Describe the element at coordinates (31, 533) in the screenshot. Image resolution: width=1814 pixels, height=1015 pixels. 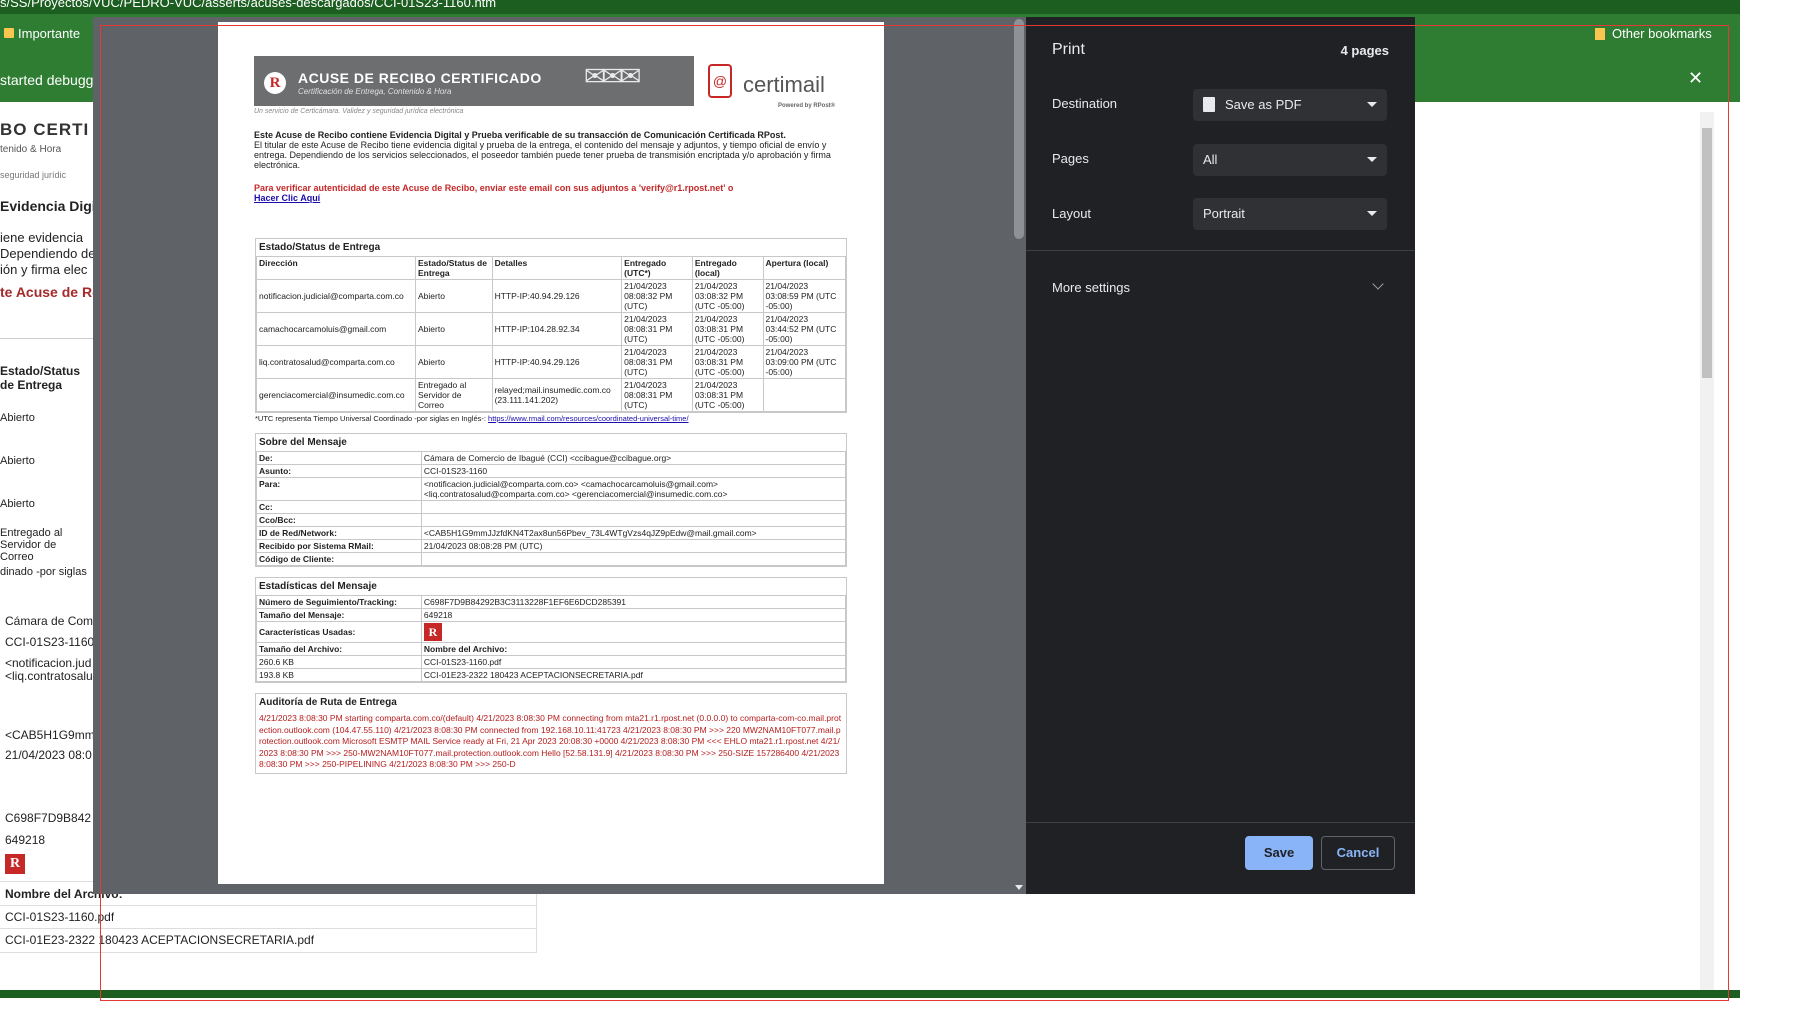
I see `bg-entregado: Entregado al` at that location.